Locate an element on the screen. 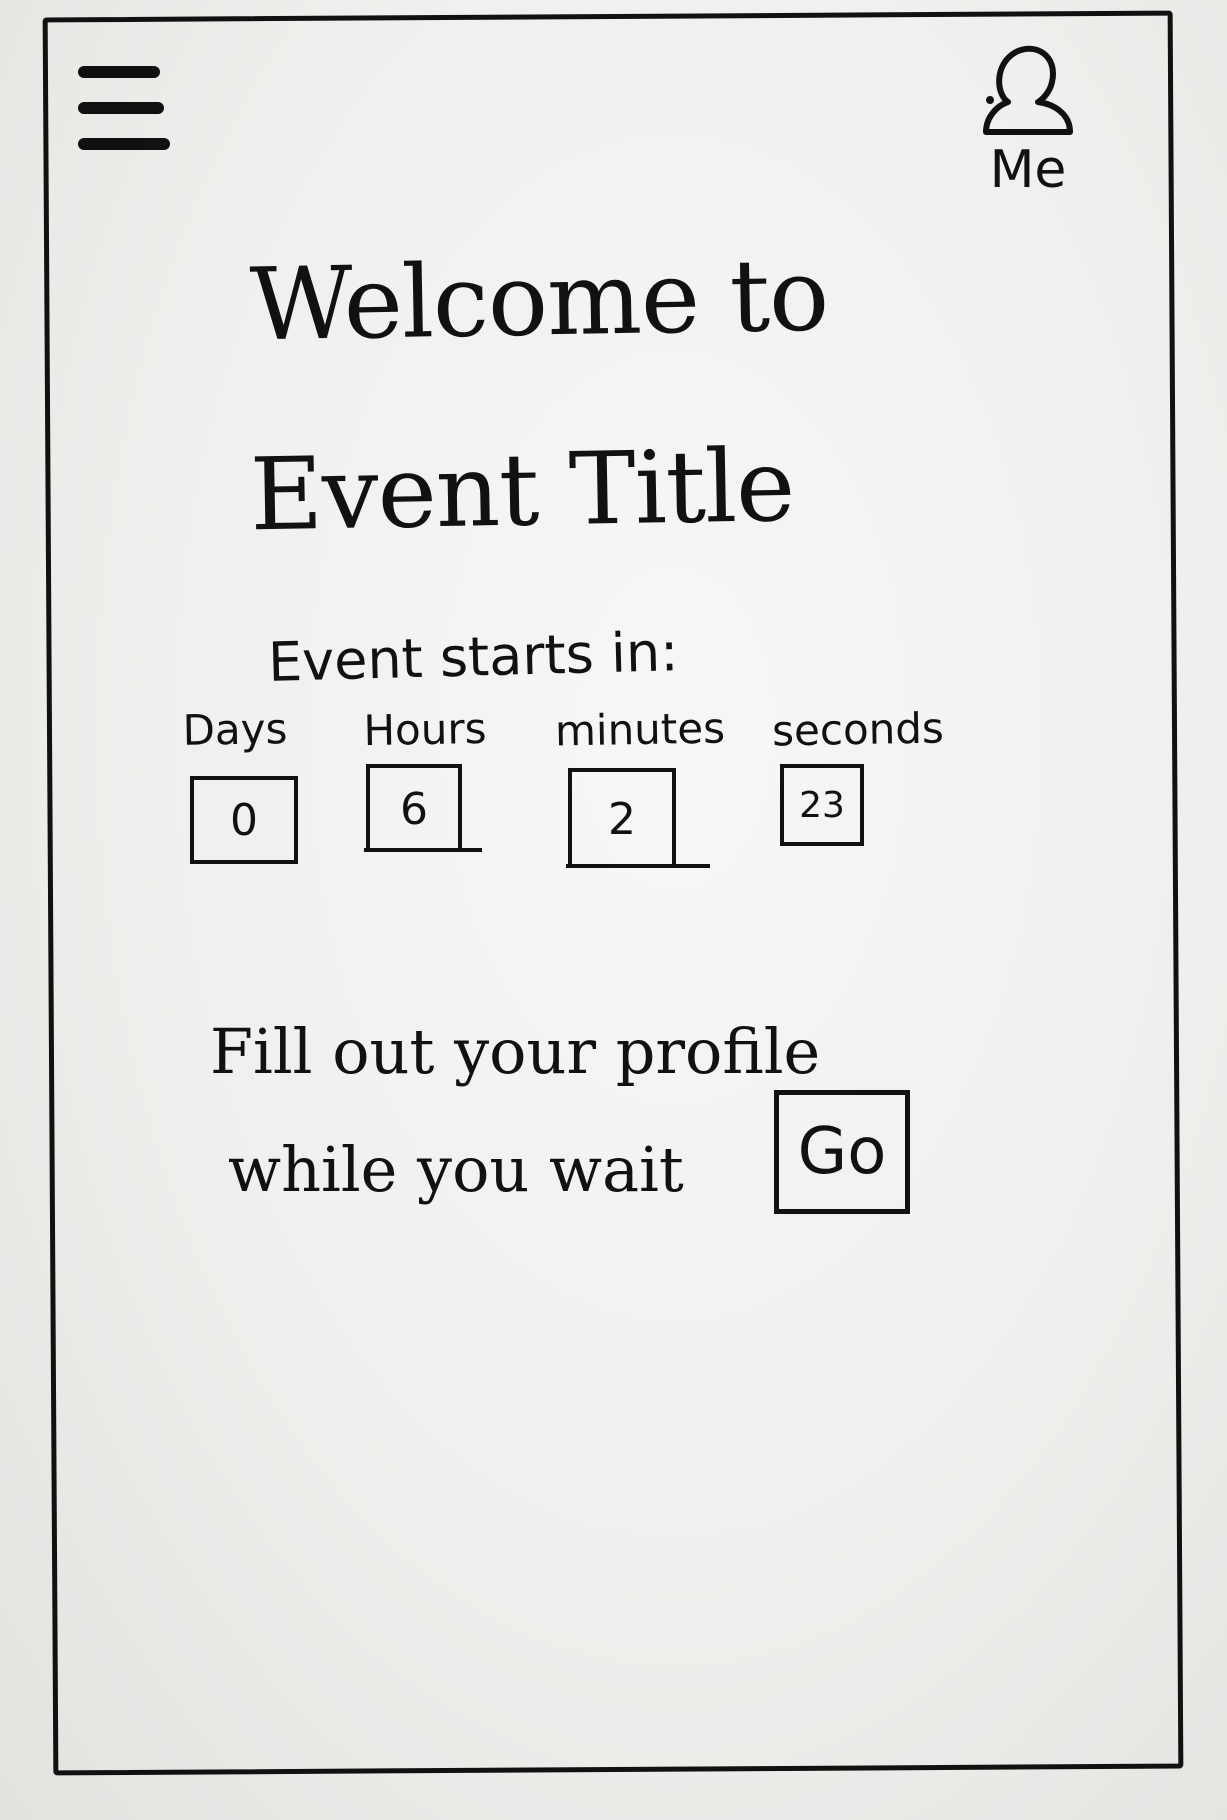 Image resolution: width=1227 pixels, height=1820 pixels. menu-bar-bottom is located at coordinates (124, 144).